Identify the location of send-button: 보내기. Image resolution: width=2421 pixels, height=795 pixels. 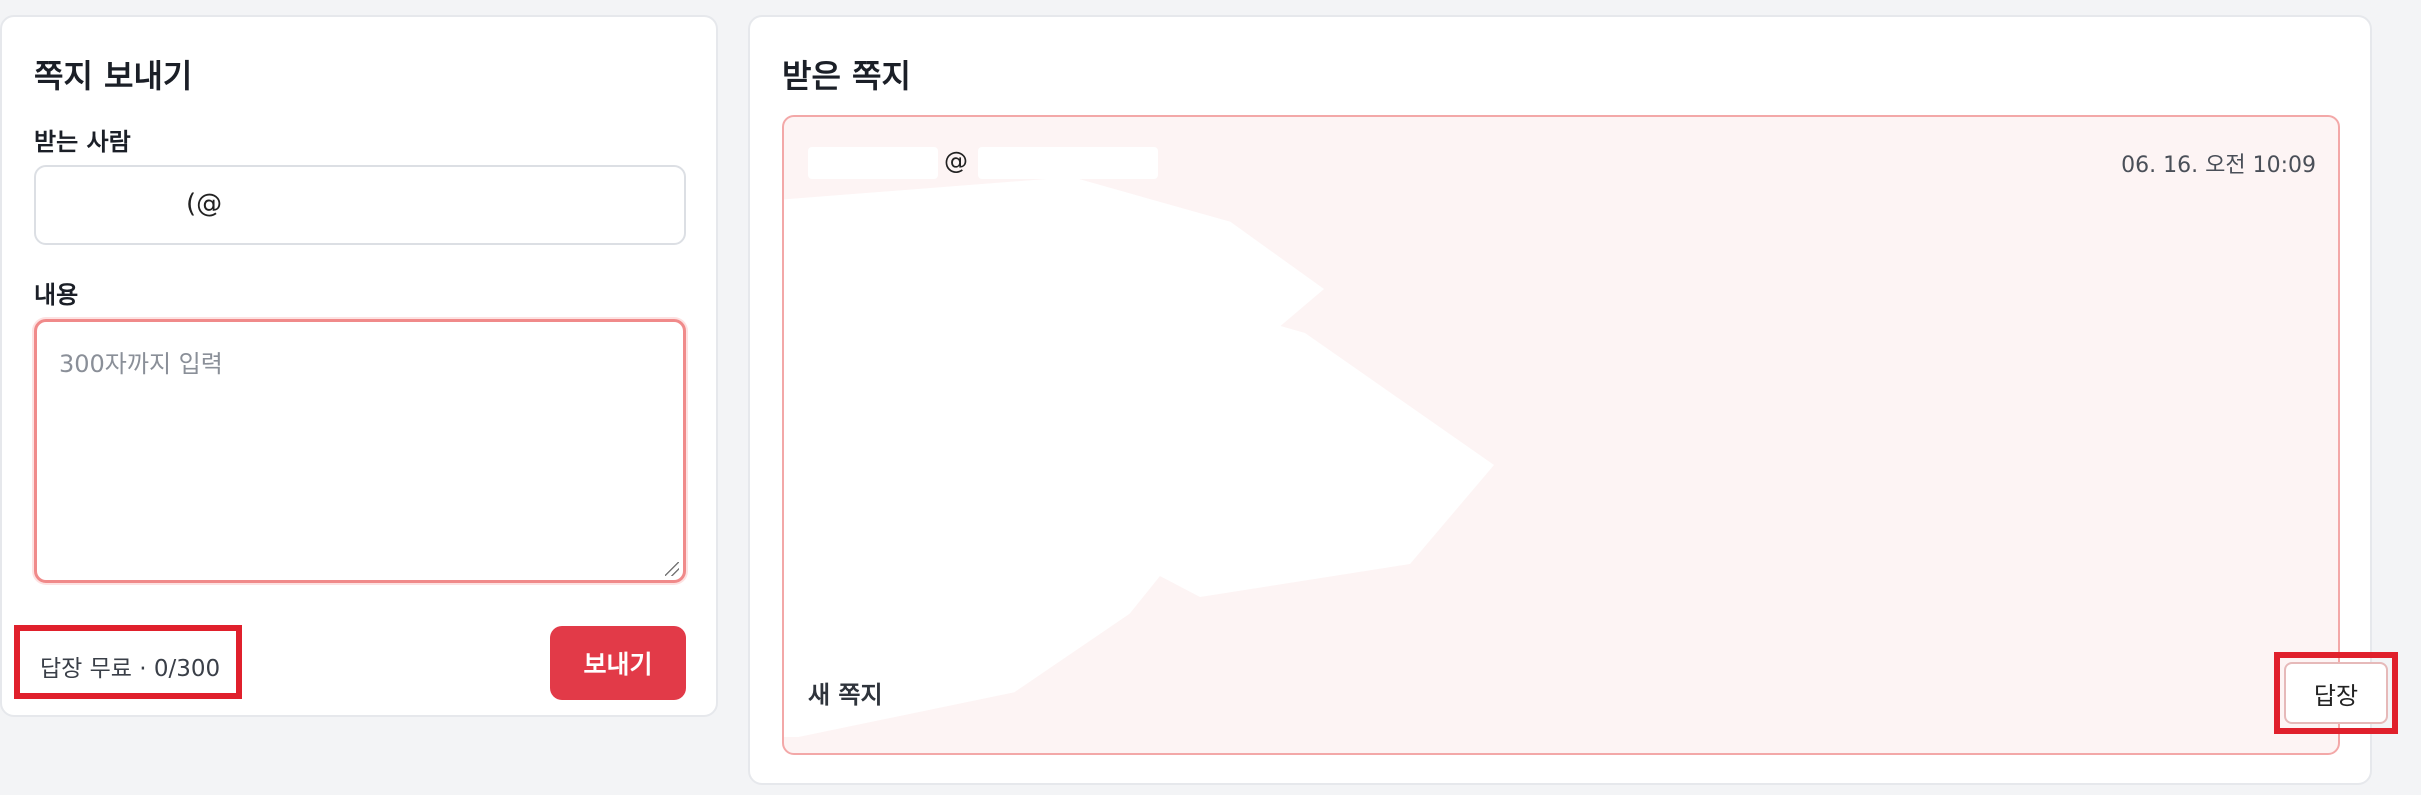
(618, 663).